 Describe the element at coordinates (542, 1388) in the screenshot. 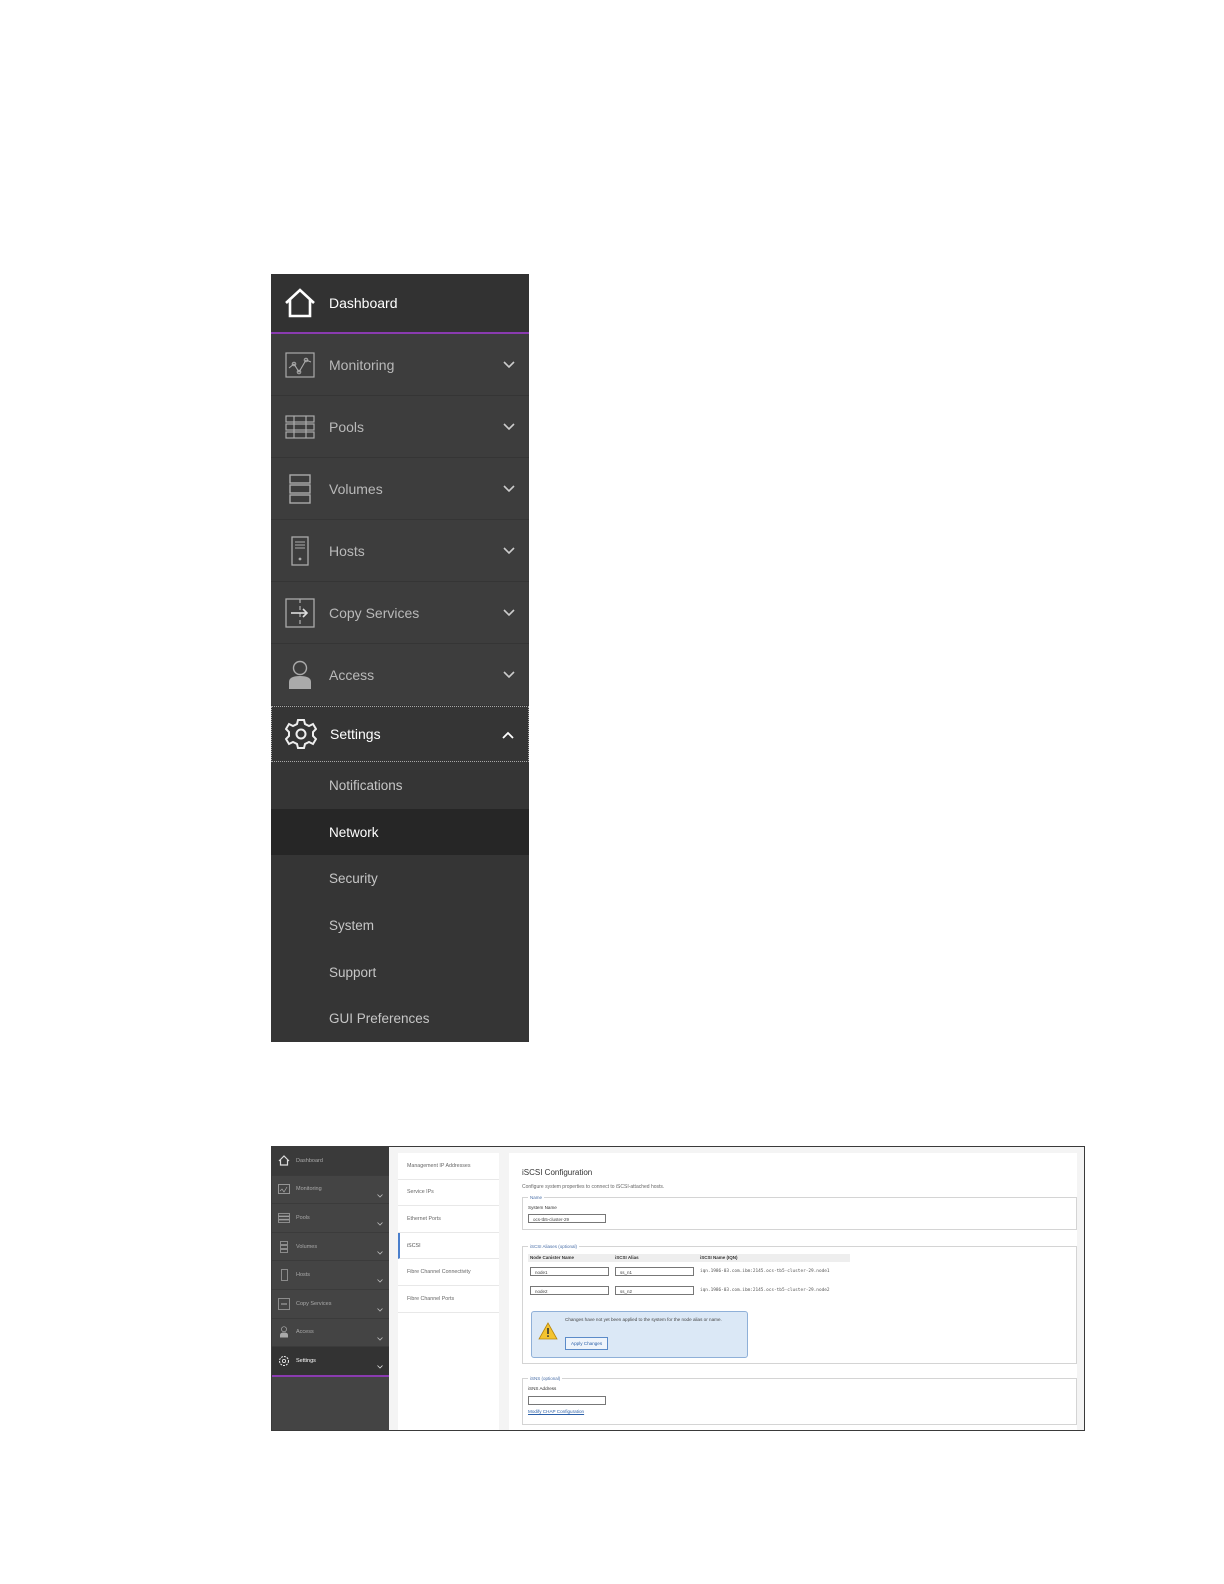

I see `isns-address-label: iSNS Address` at that location.